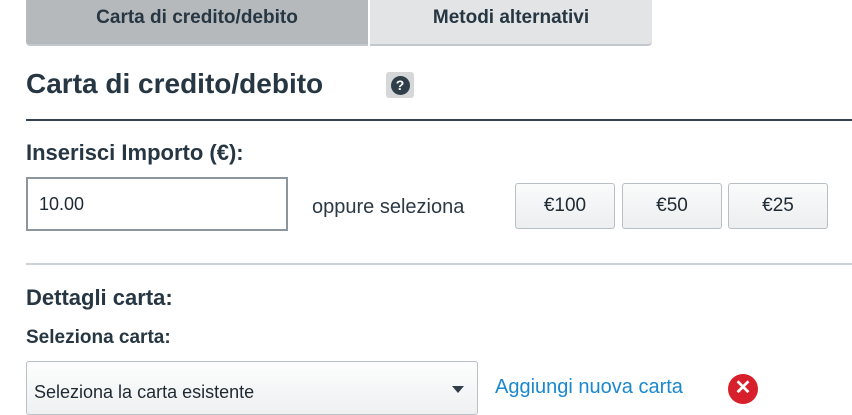 The height and width of the screenshot is (415, 852). I want to click on section-title: Carta di credito/debito, so click(175, 83).